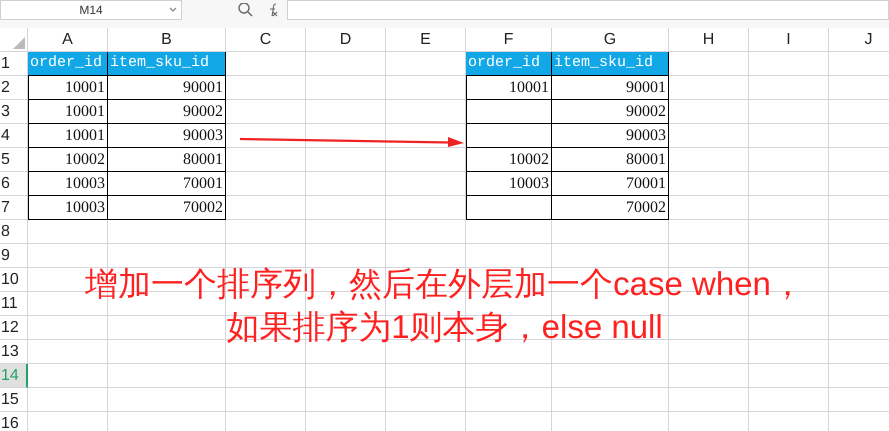  I want to click on annotation-text: 如果排序为1则本身，else null, so click(444, 326).